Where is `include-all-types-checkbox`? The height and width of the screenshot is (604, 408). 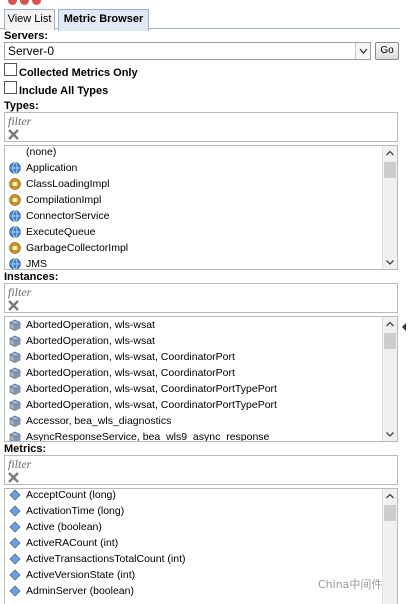 include-all-types-checkbox is located at coordinates (10, 87).